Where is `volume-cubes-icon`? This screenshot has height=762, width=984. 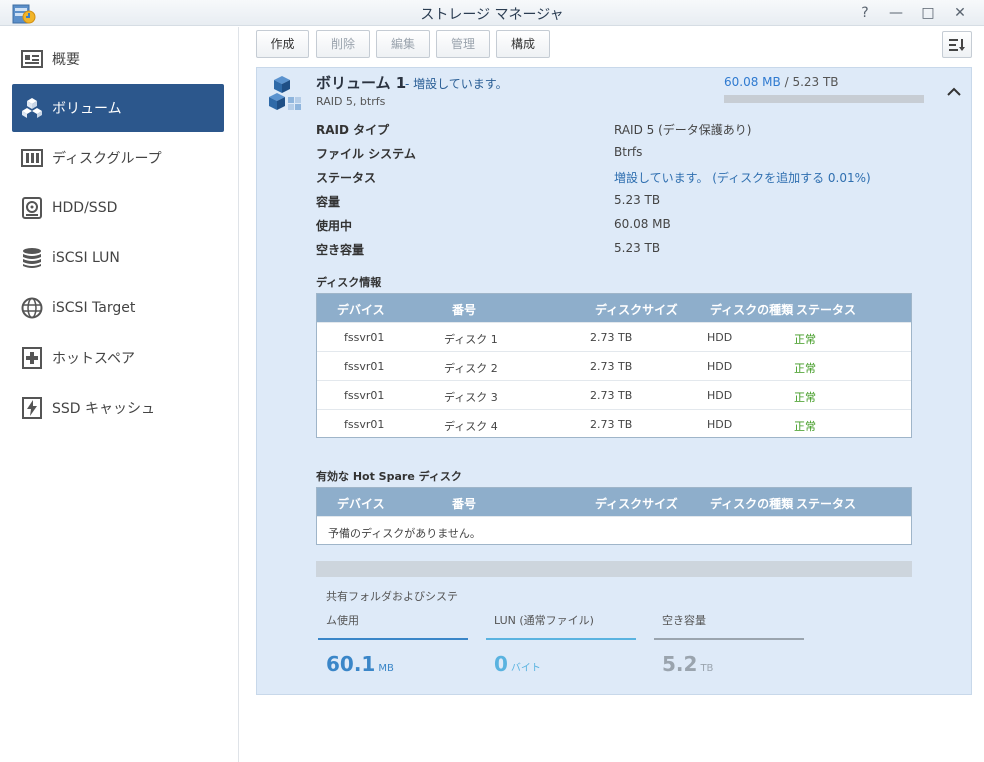
volume-cubes-icon is located at coordinates (285, 93).